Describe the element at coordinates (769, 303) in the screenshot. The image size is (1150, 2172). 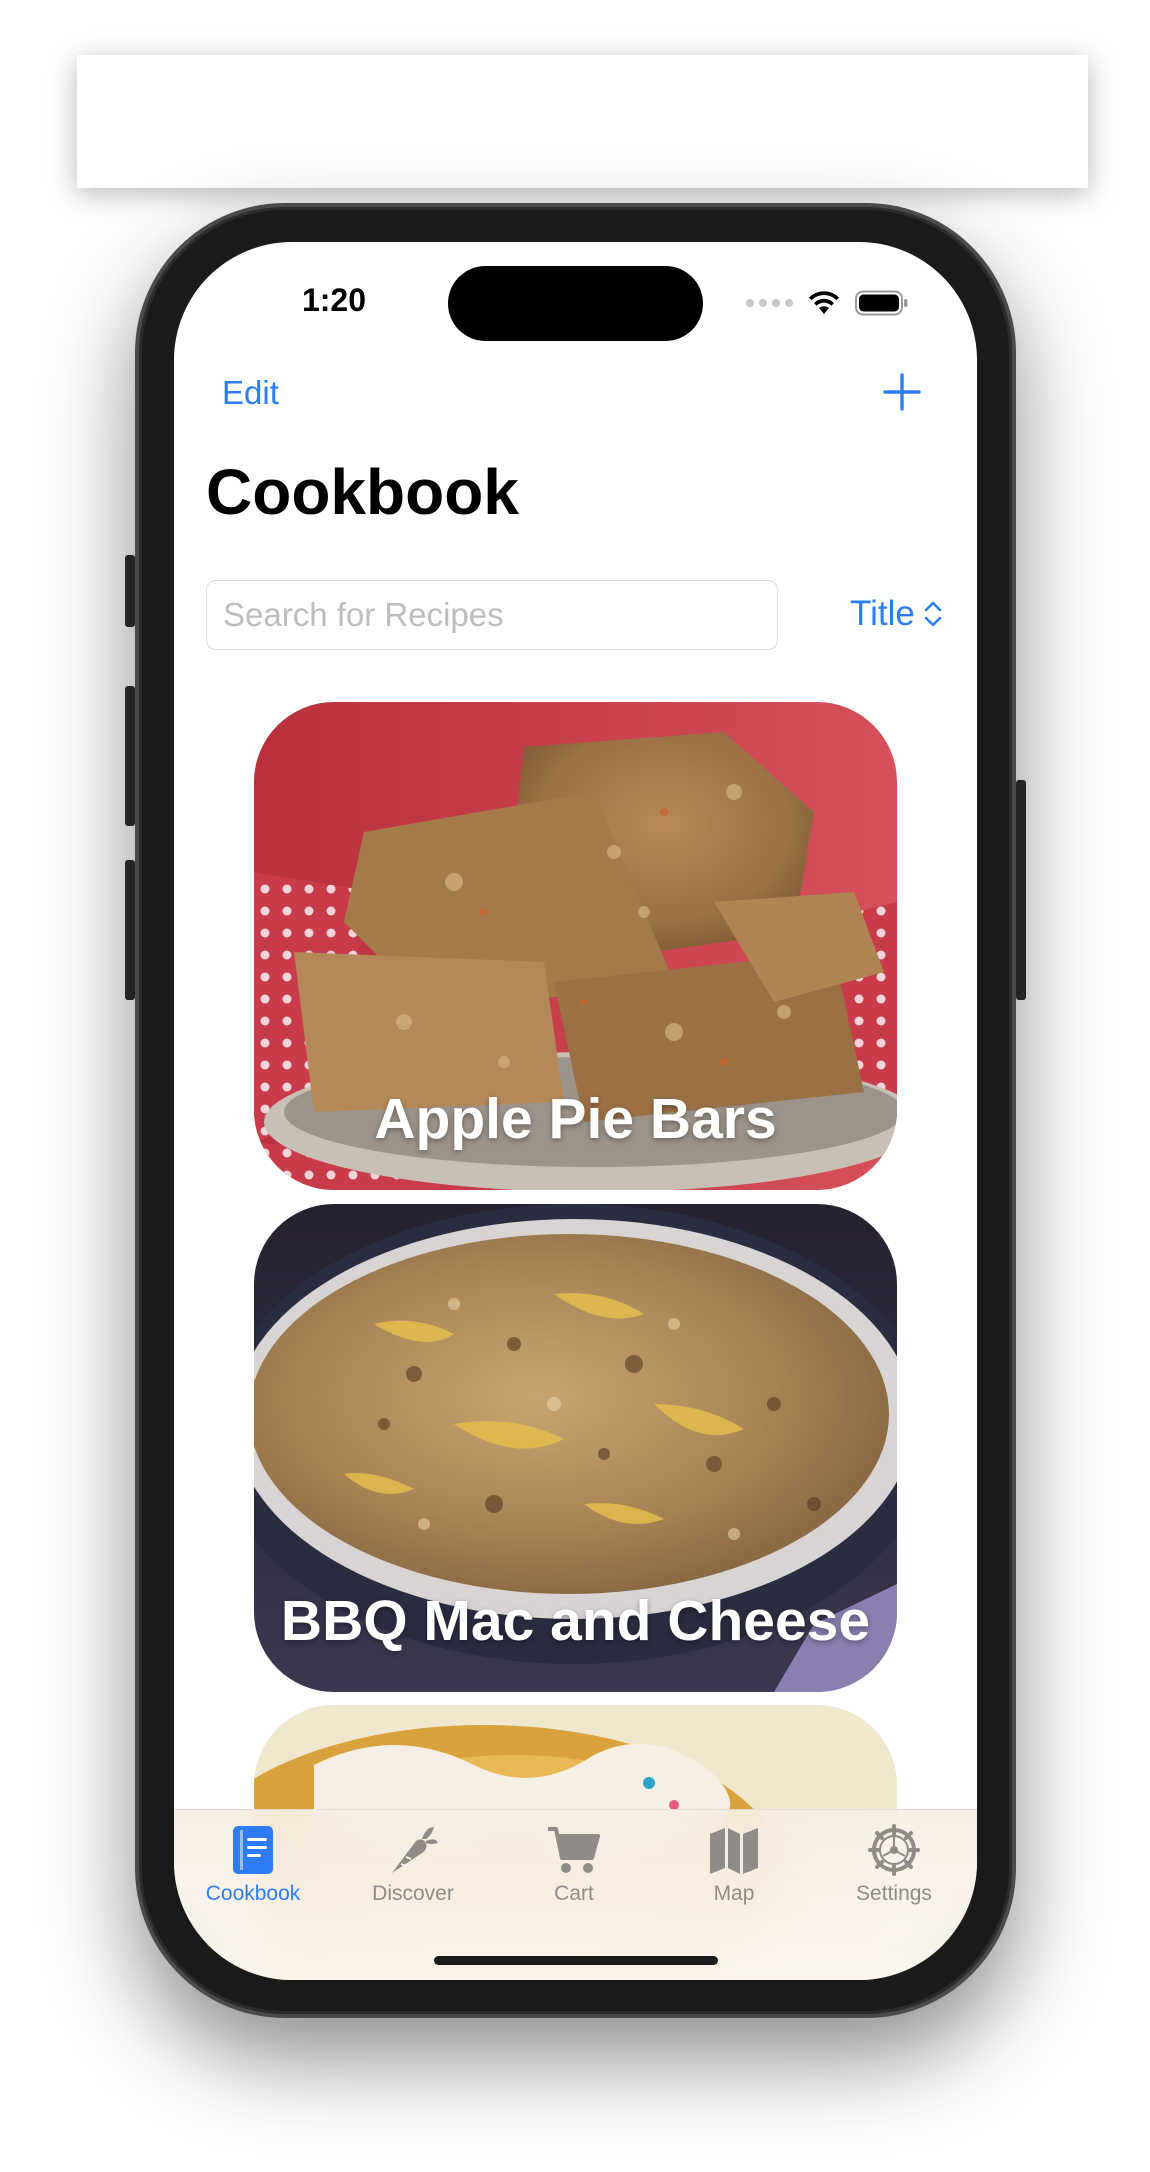
I see `cellular-dots-icon` at that location.